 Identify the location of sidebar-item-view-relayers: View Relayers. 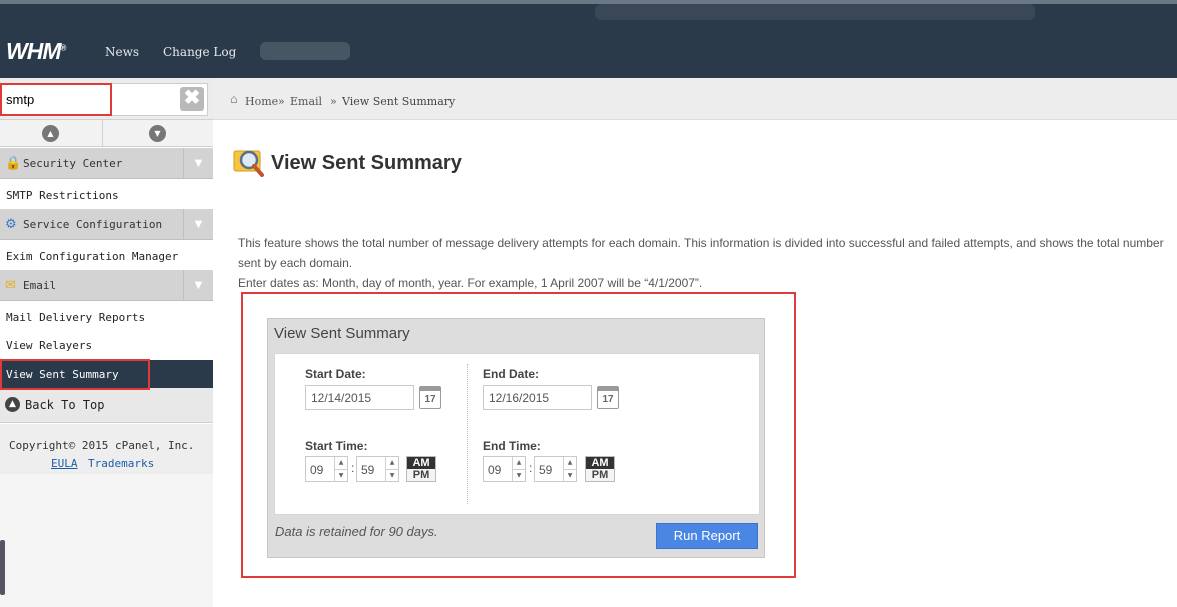
(49, 345).